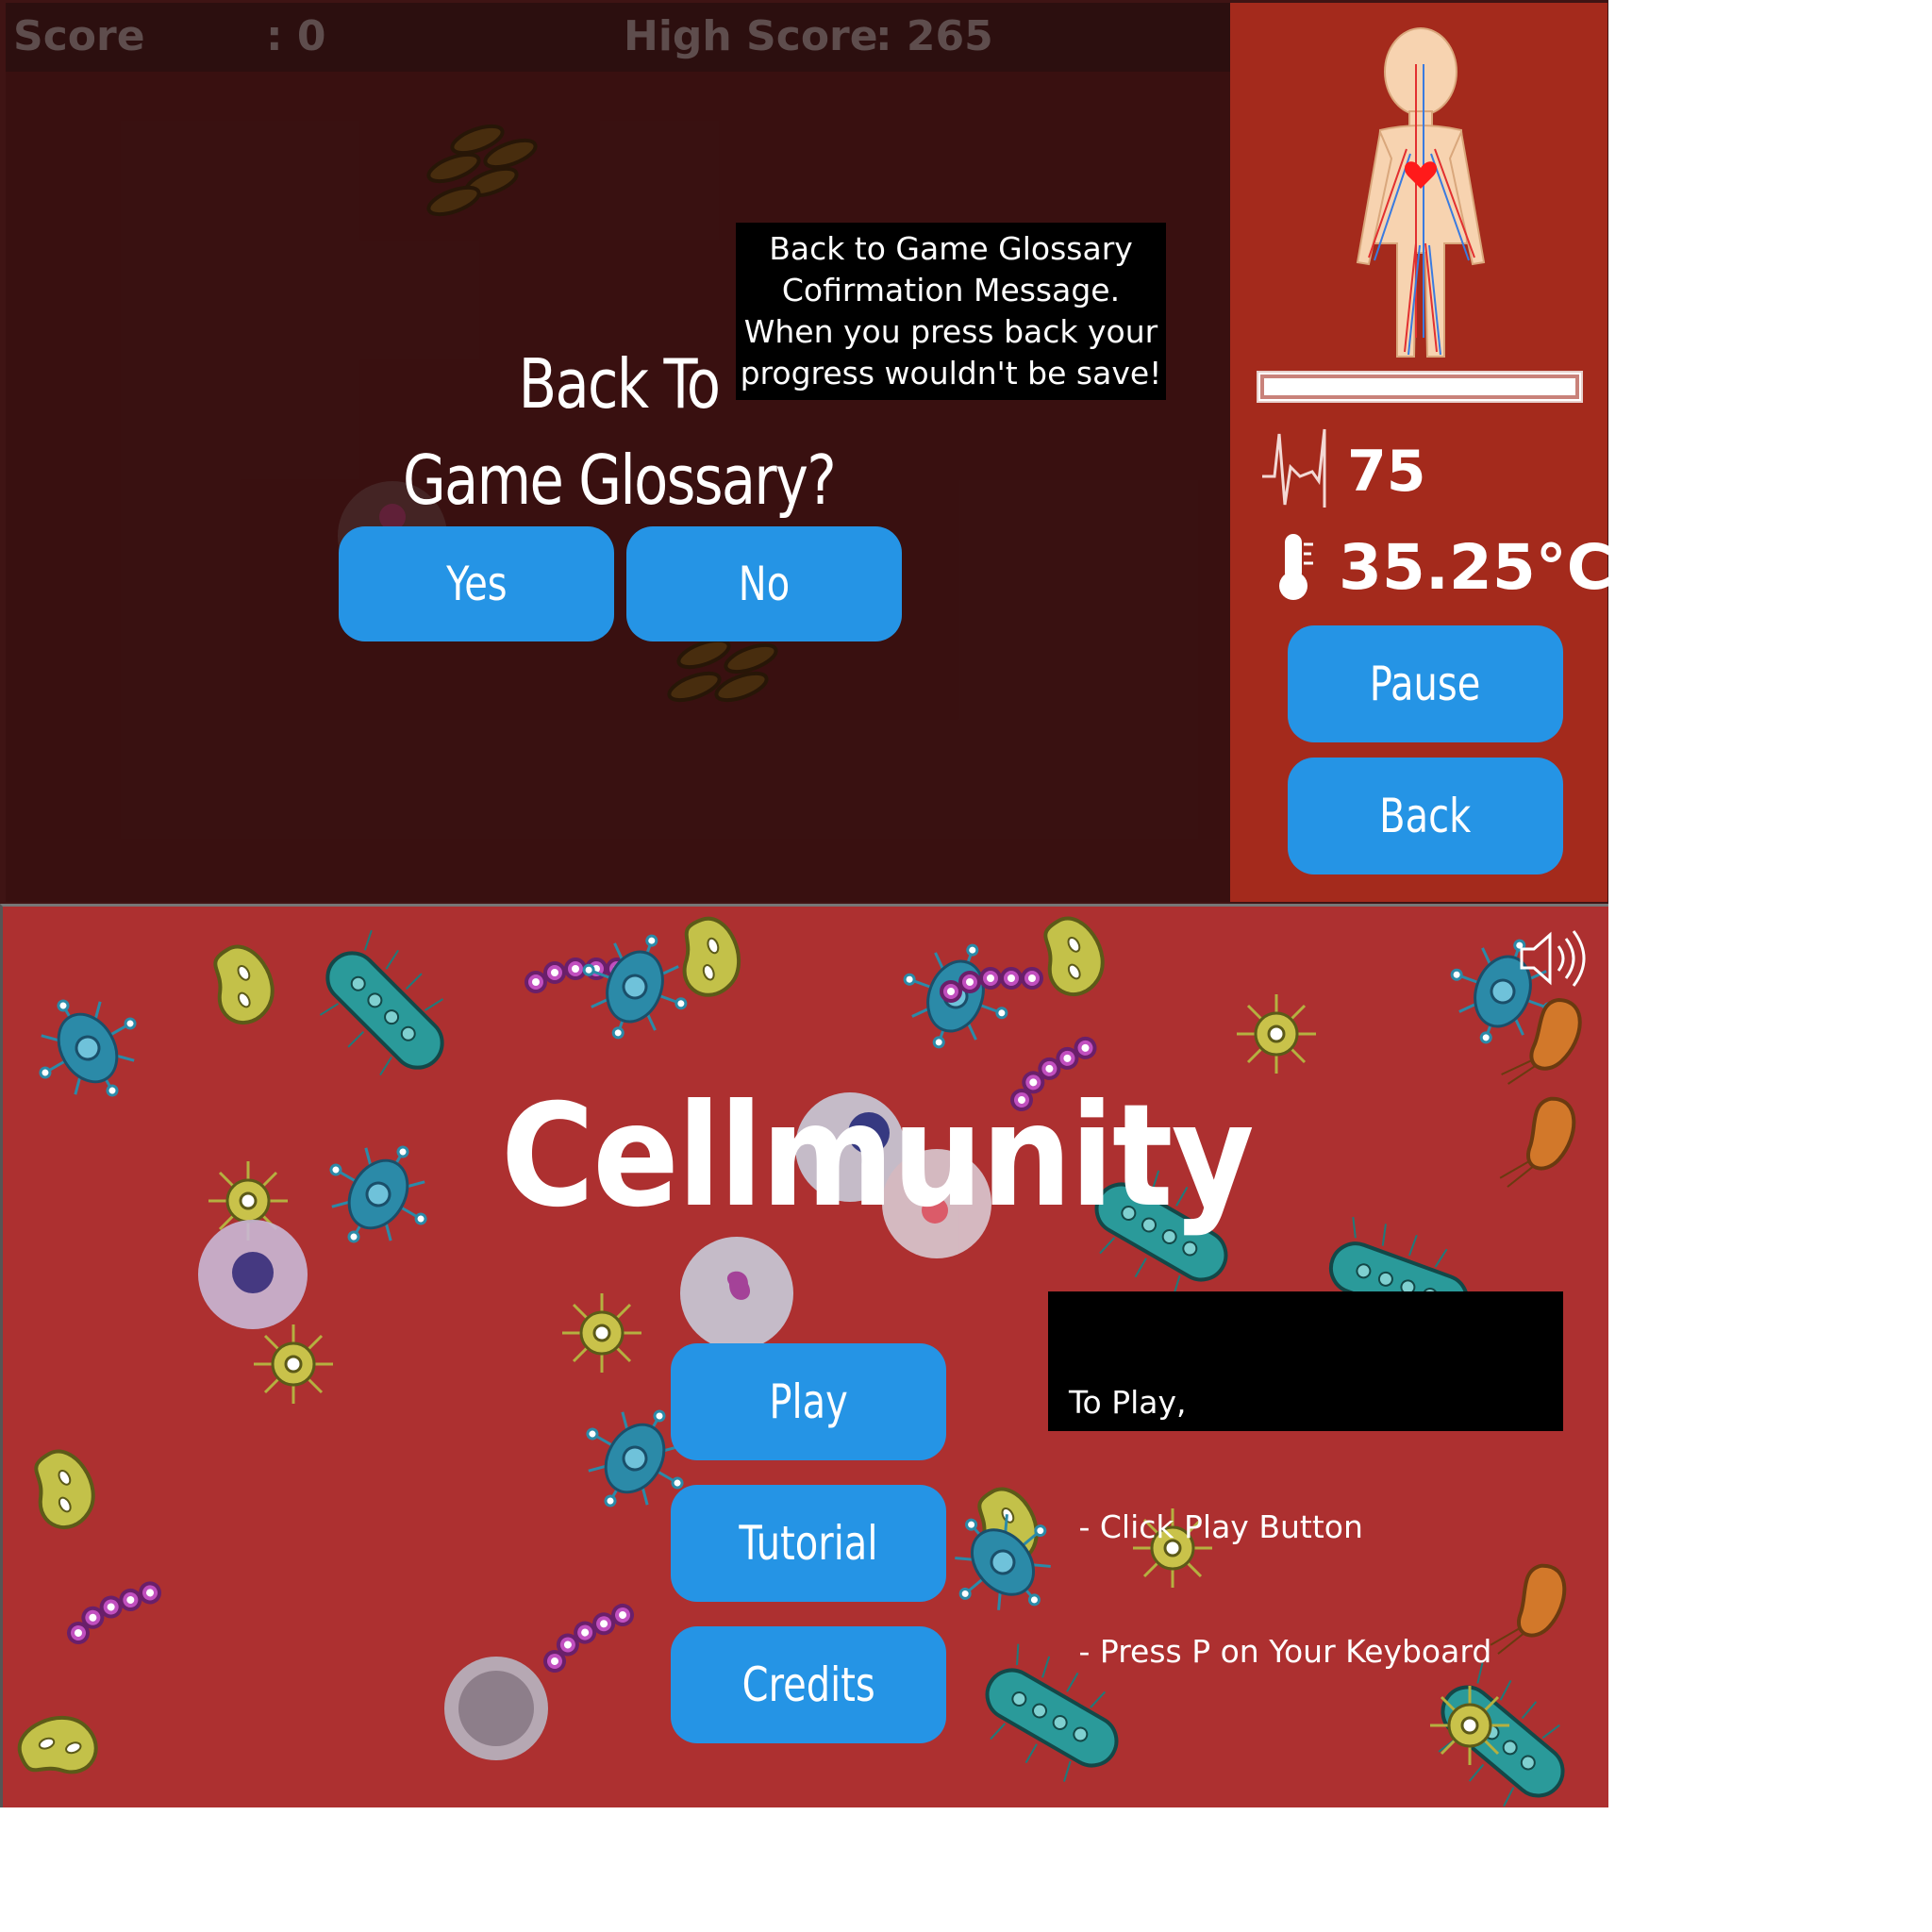 The width and height of the screenshot is (1932, 1932). What do you see at coordinates (951, 290) in the screenshot?
I see `annotation-line: Cofirmation Message.` at bounding box center [951, 290].